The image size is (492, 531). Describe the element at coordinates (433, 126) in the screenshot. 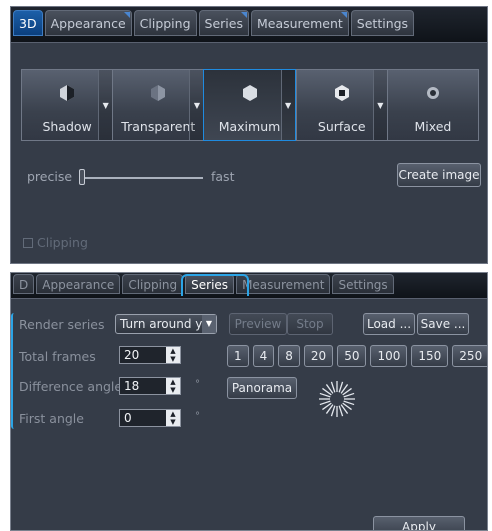

I see `mode-label: Mixed` at that location.